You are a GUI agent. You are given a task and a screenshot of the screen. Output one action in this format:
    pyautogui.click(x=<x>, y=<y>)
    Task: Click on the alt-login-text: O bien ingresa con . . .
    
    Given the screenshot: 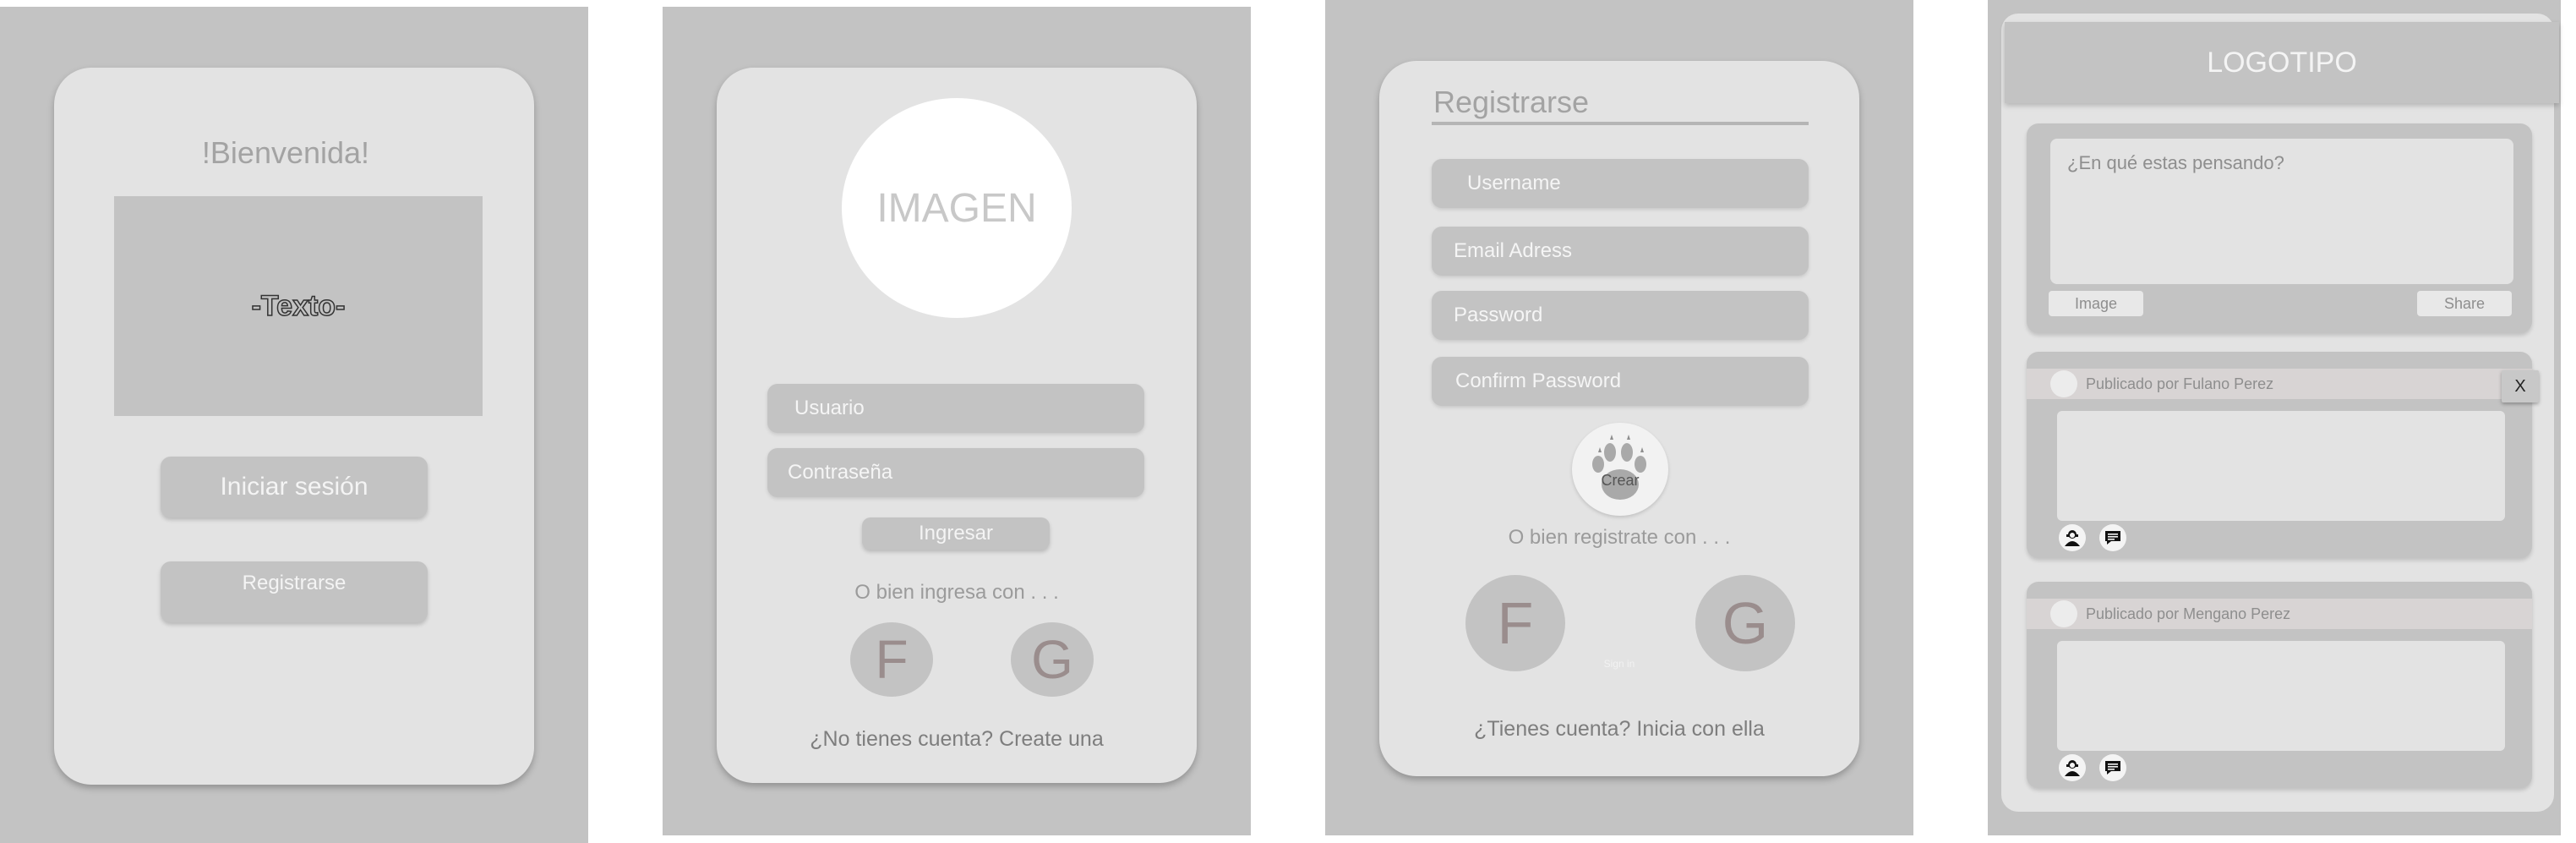 What is the action you would take?
    pyautogui.click(x=957, y=592)
    